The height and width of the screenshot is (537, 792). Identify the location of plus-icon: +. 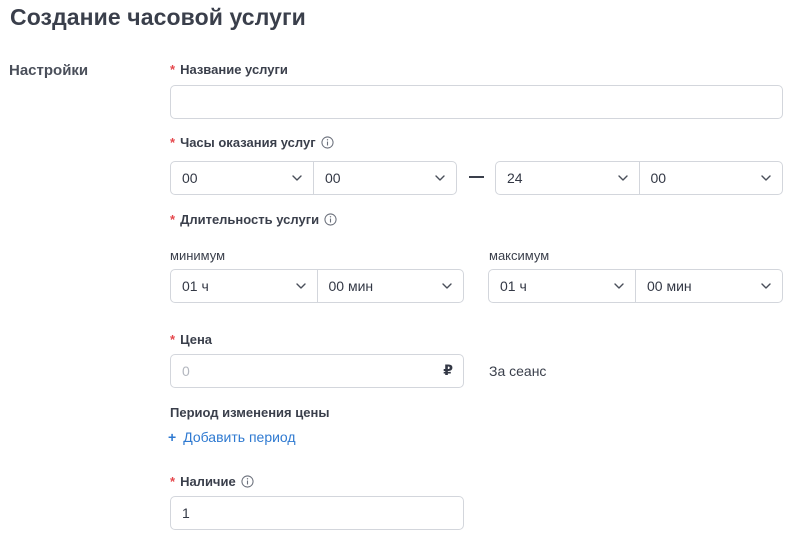
(172, 437).